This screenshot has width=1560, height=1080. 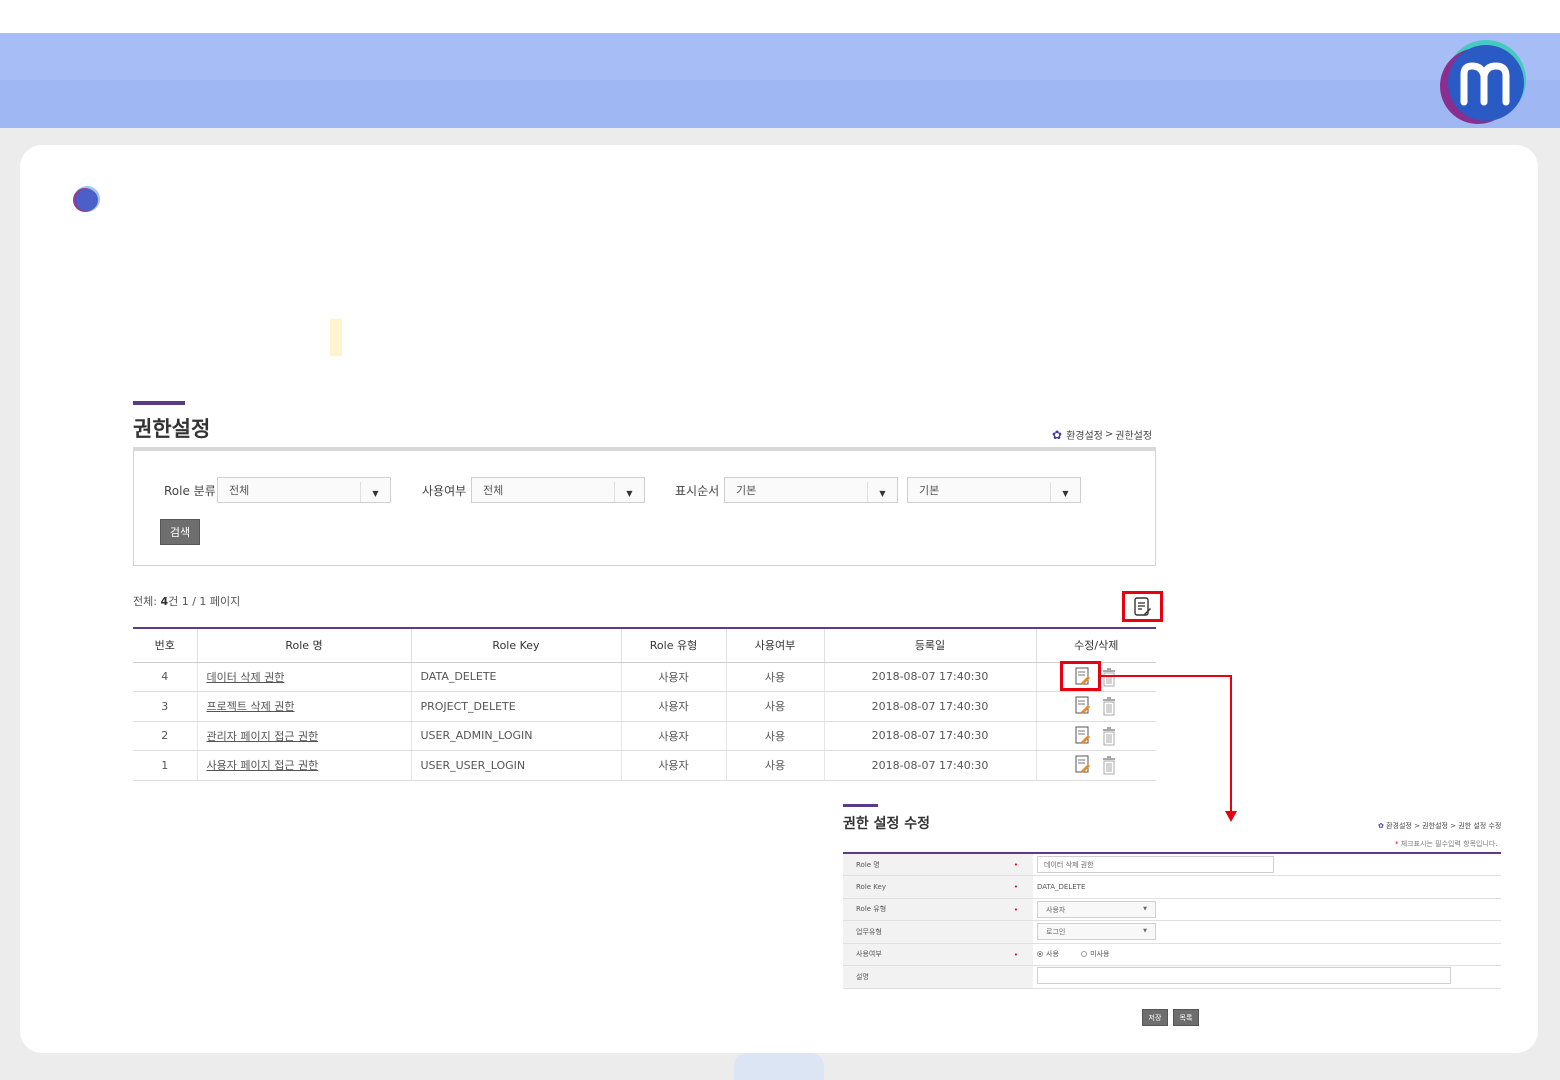 What do you see at coordinates (165, 677) in the screenshot?
I see `row-number: 4` at bounding box center [165, 677].